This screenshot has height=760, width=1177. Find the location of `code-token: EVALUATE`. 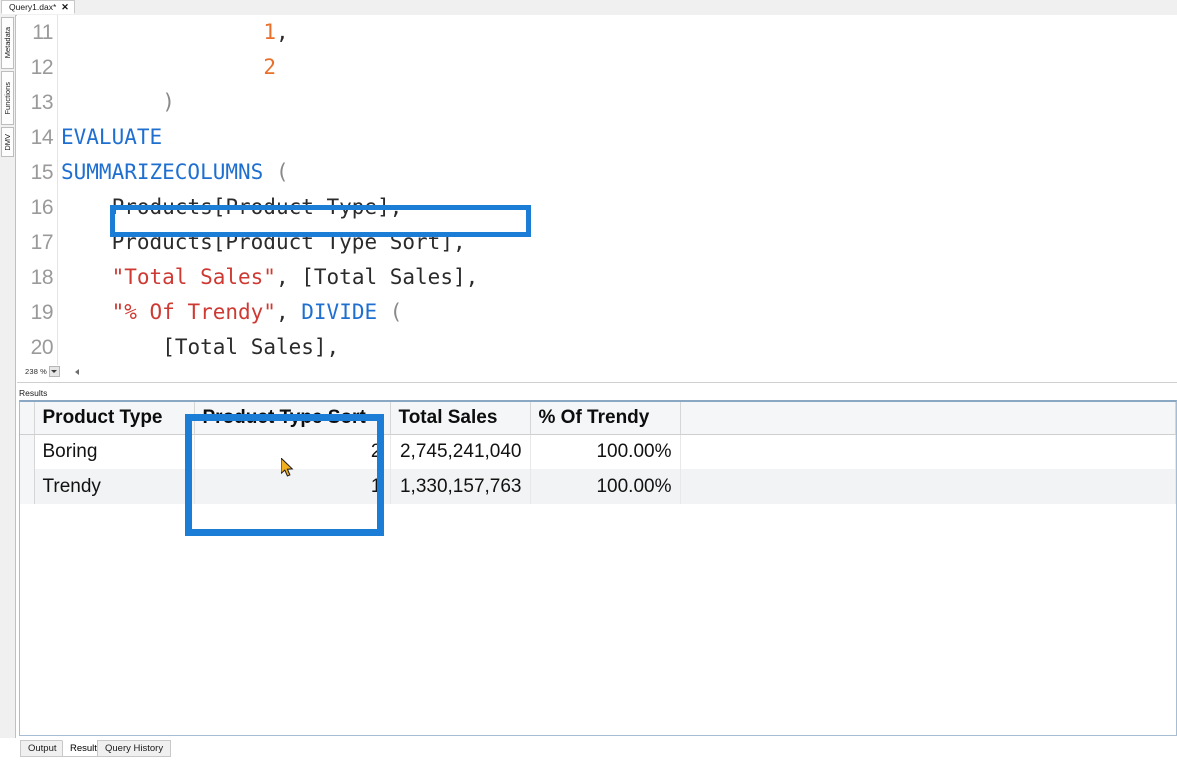

code-token: EVALUATE is located at coordinates (112, 137).